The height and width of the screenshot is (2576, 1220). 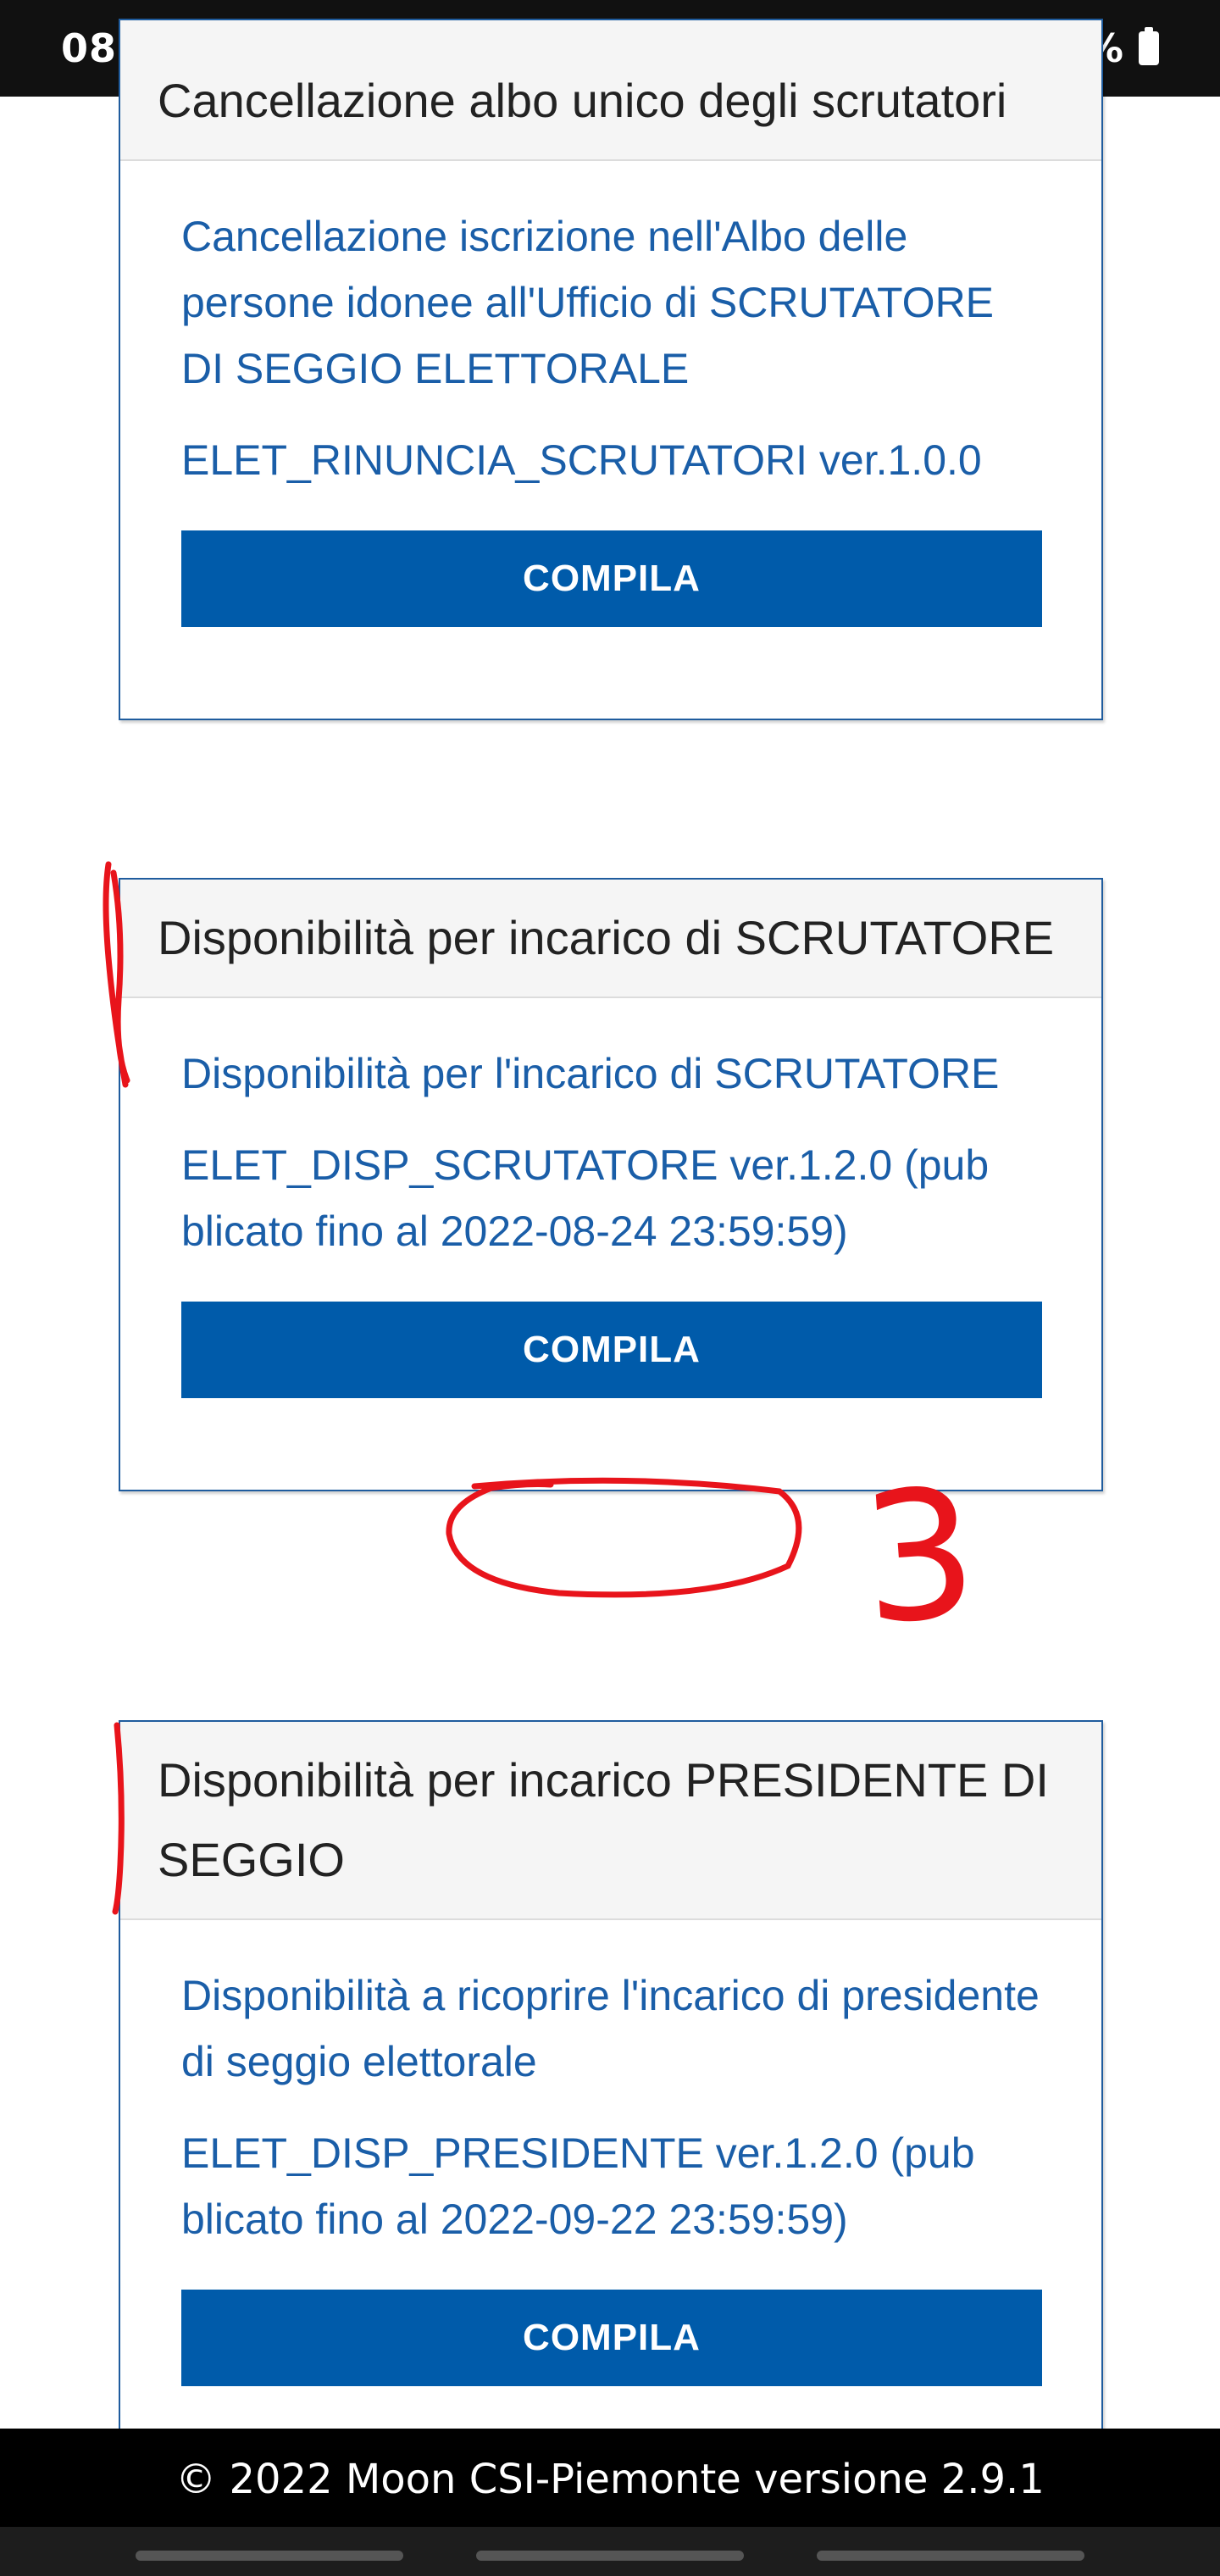 I want to click on annotation-circle-mark, so click(x=624, y=1537).